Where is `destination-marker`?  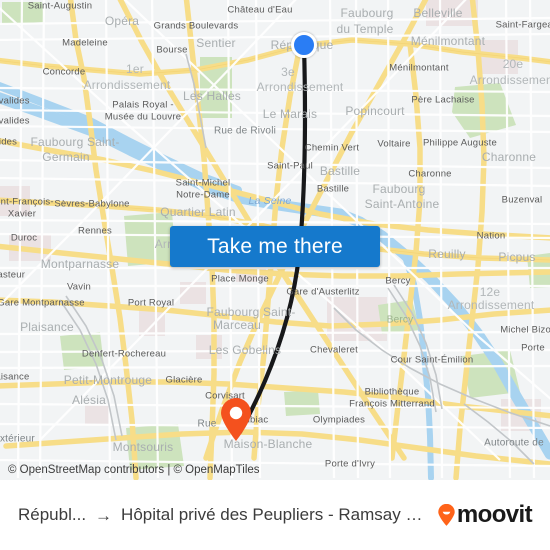 destination-marker is located at coordinates (236, 420).